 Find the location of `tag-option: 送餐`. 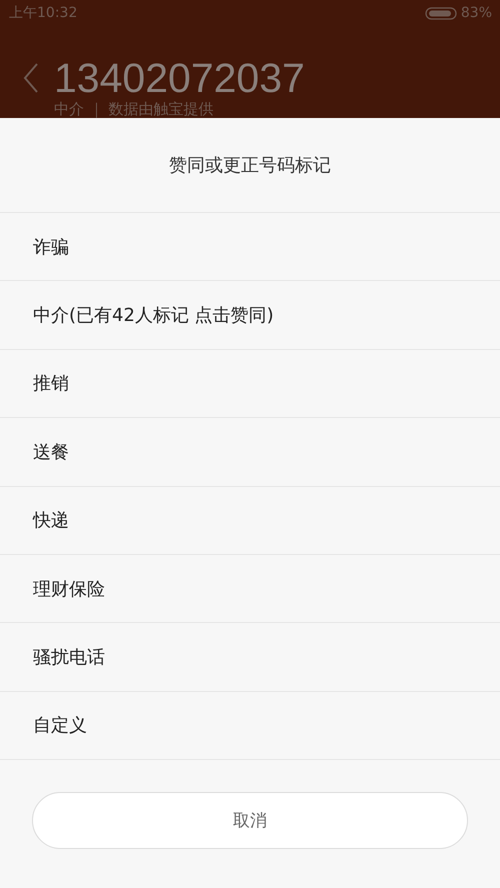

tag-option: 送餐 is located at coordinates (250, 452).